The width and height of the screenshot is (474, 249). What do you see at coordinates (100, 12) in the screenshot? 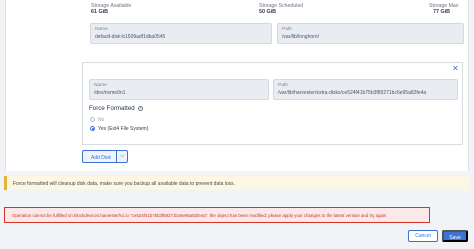
I see `storage-available-value: 61 GiB` at bounding box center [100, 12].